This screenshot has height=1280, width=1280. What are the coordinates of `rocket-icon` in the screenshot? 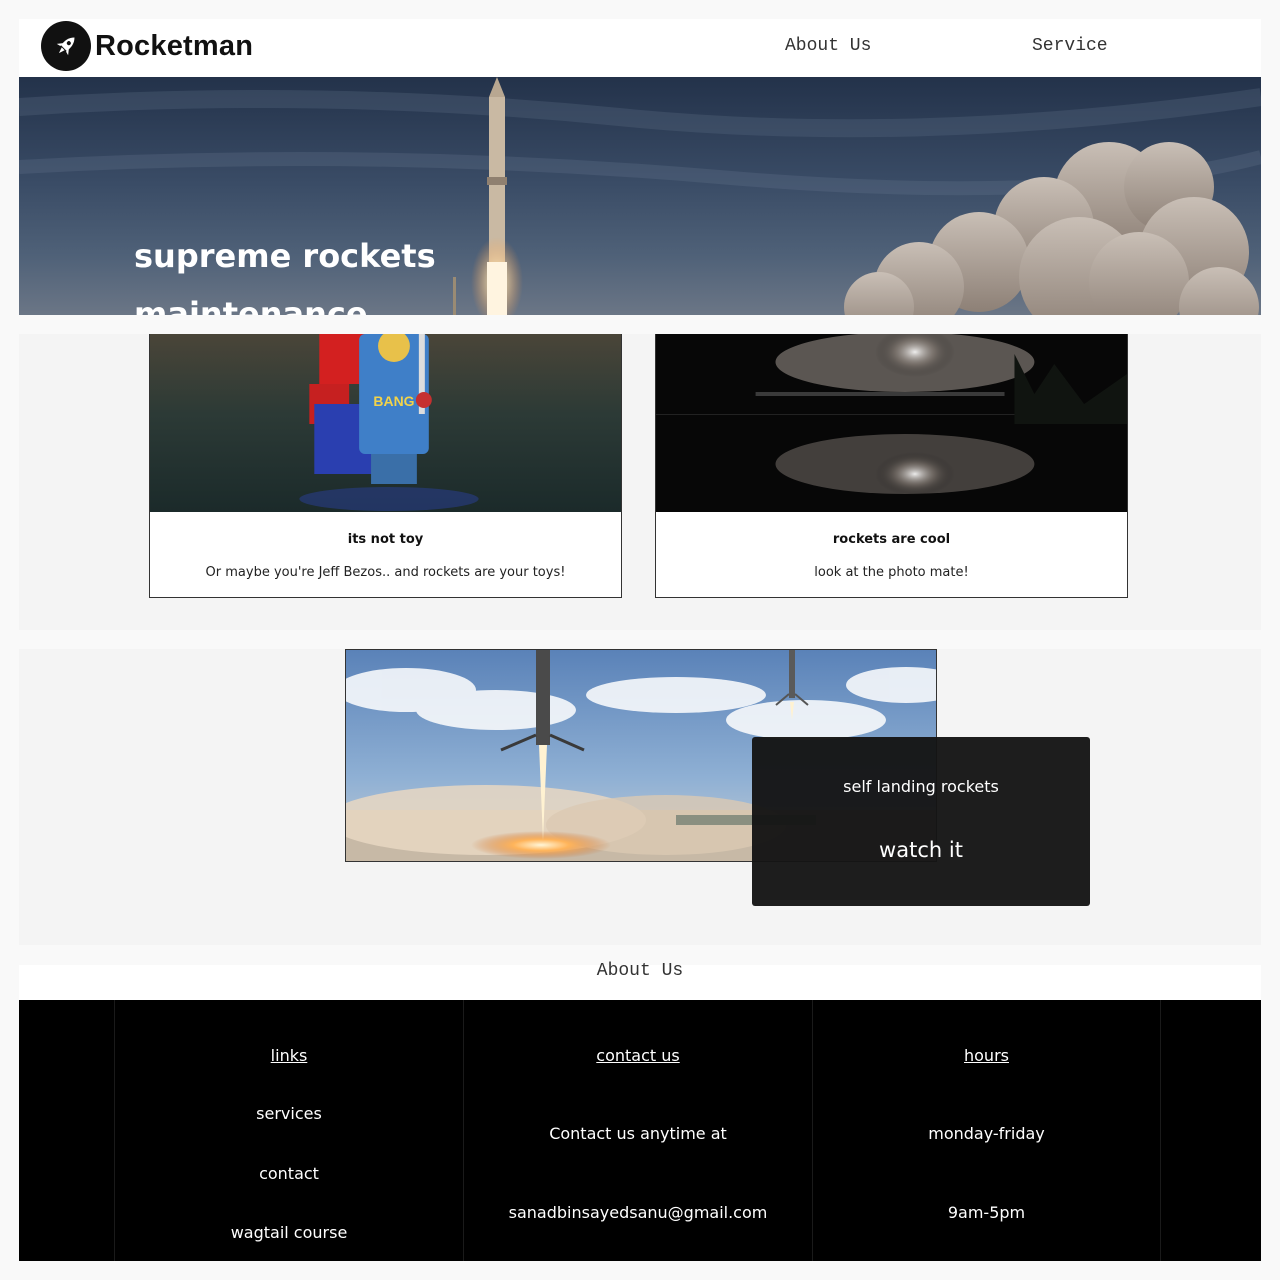 It's located at (66, 46).